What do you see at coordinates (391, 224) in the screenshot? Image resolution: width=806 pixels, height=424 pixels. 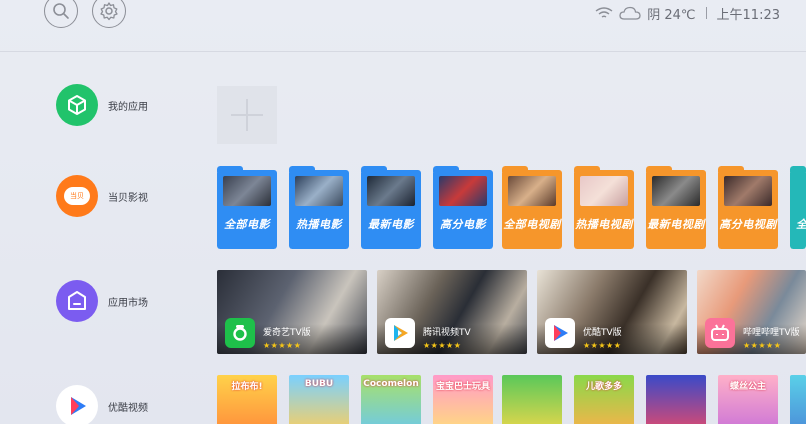 I see `folder-label: 最新电影` at bounding box center [391, 224].